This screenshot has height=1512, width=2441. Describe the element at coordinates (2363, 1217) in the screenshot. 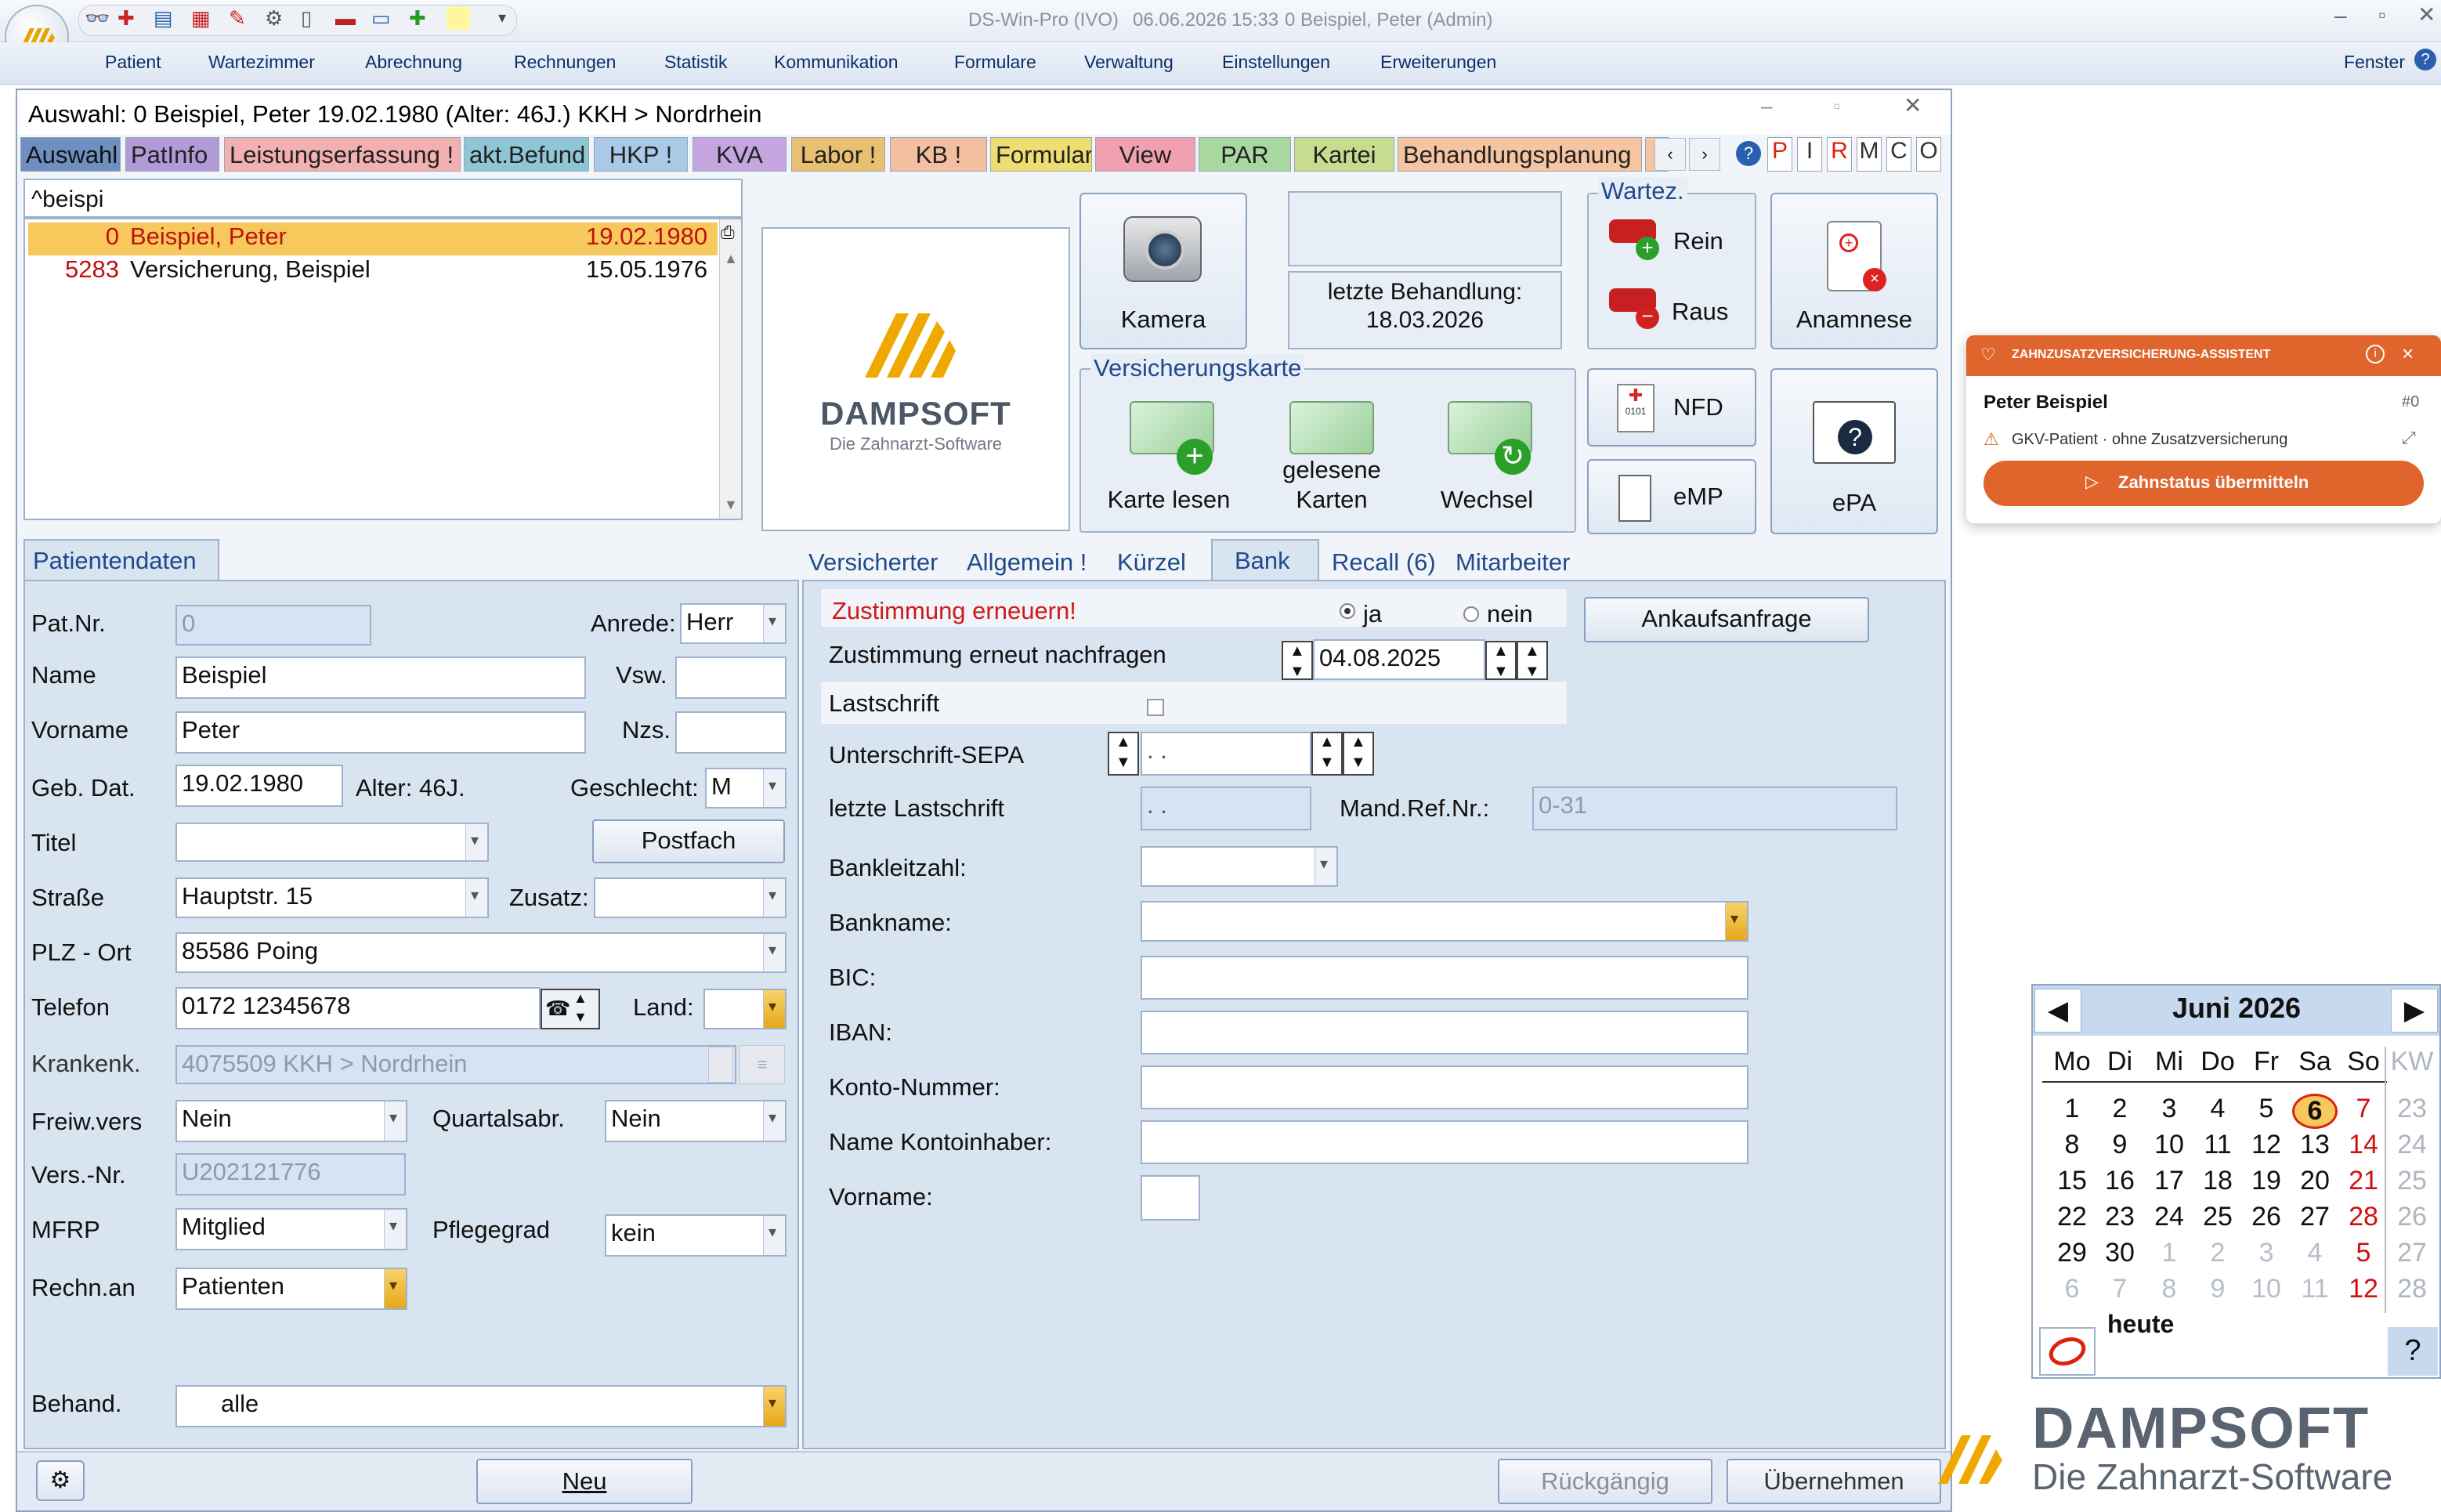

I see `calendar-day: 28` at that location.